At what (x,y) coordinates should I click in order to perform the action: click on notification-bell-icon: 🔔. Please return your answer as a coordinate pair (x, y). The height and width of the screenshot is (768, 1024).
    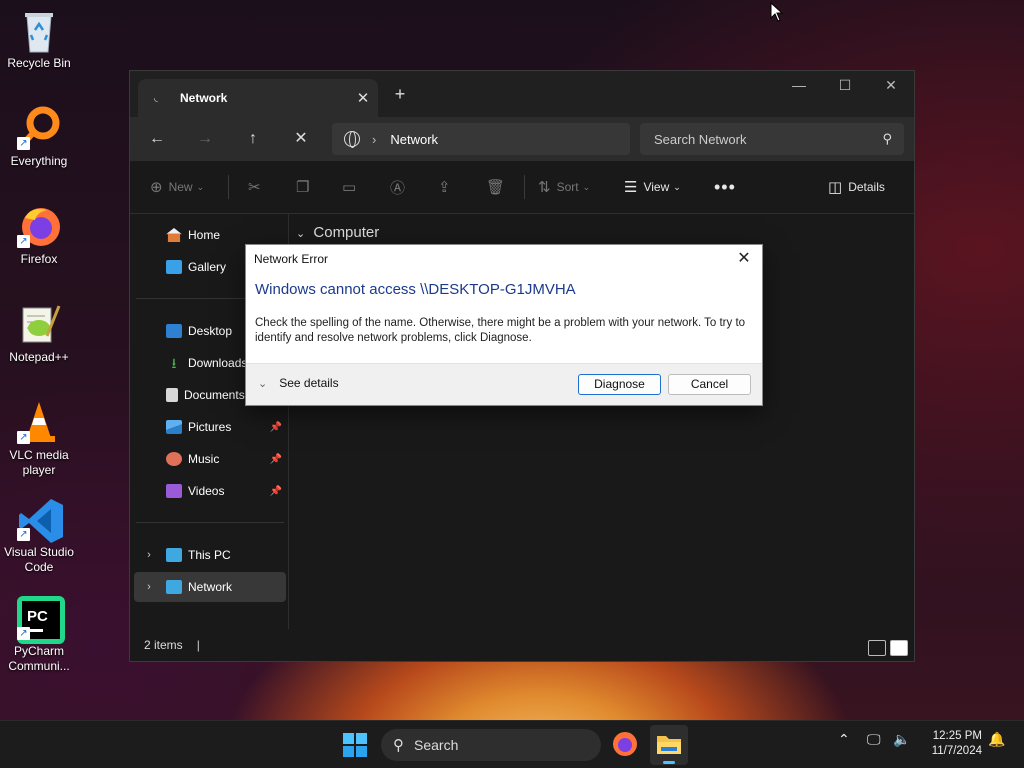
    Looking at the image, I should click on (996, 739).